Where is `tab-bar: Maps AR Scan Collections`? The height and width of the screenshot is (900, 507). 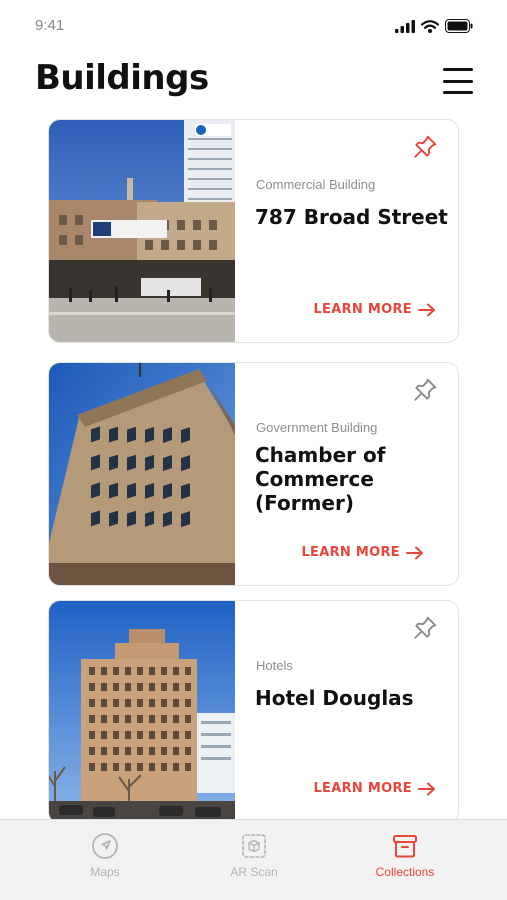 tab-bar: Maps AR Scan Collections is located at coordinates (253, 859).